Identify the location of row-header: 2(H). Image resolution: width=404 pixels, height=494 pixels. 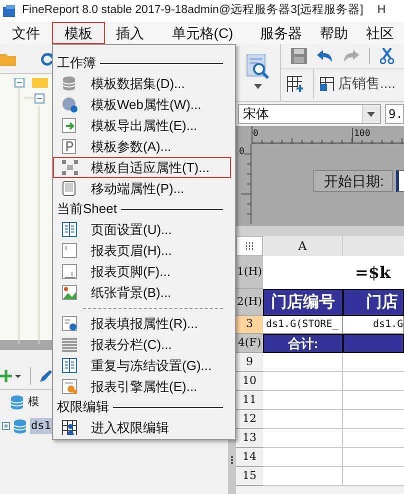
(249, 302).